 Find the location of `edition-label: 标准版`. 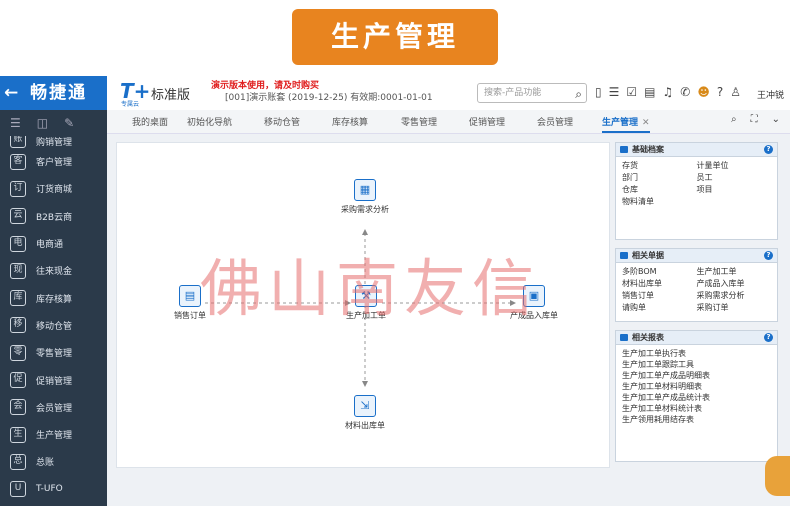

edition-label: 标准版 is located at coordinates (171, 95).